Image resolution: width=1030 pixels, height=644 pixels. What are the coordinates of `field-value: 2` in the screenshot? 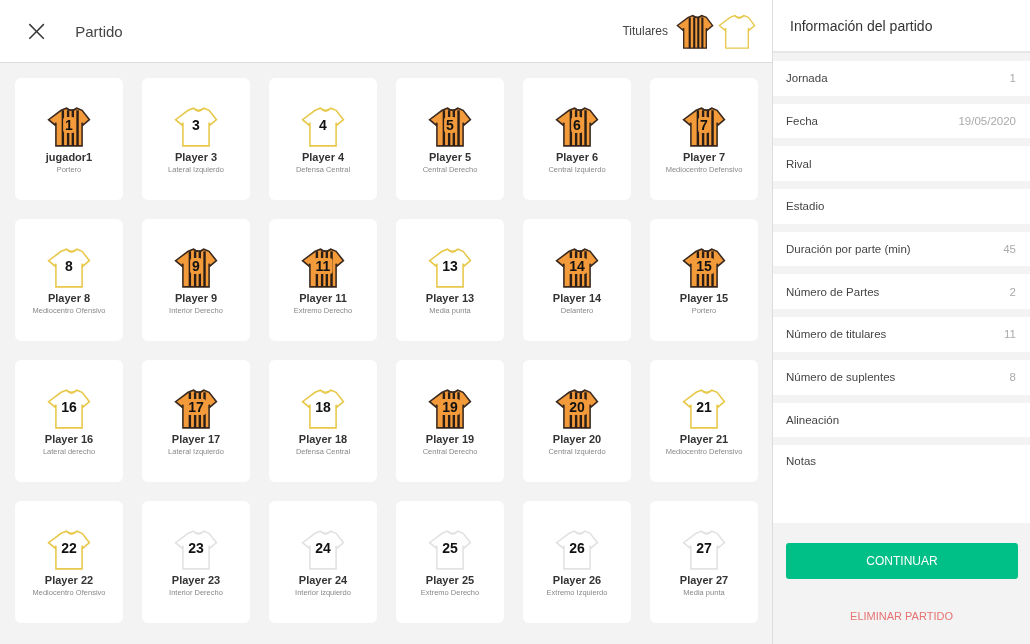 It's located at (1012, 291).